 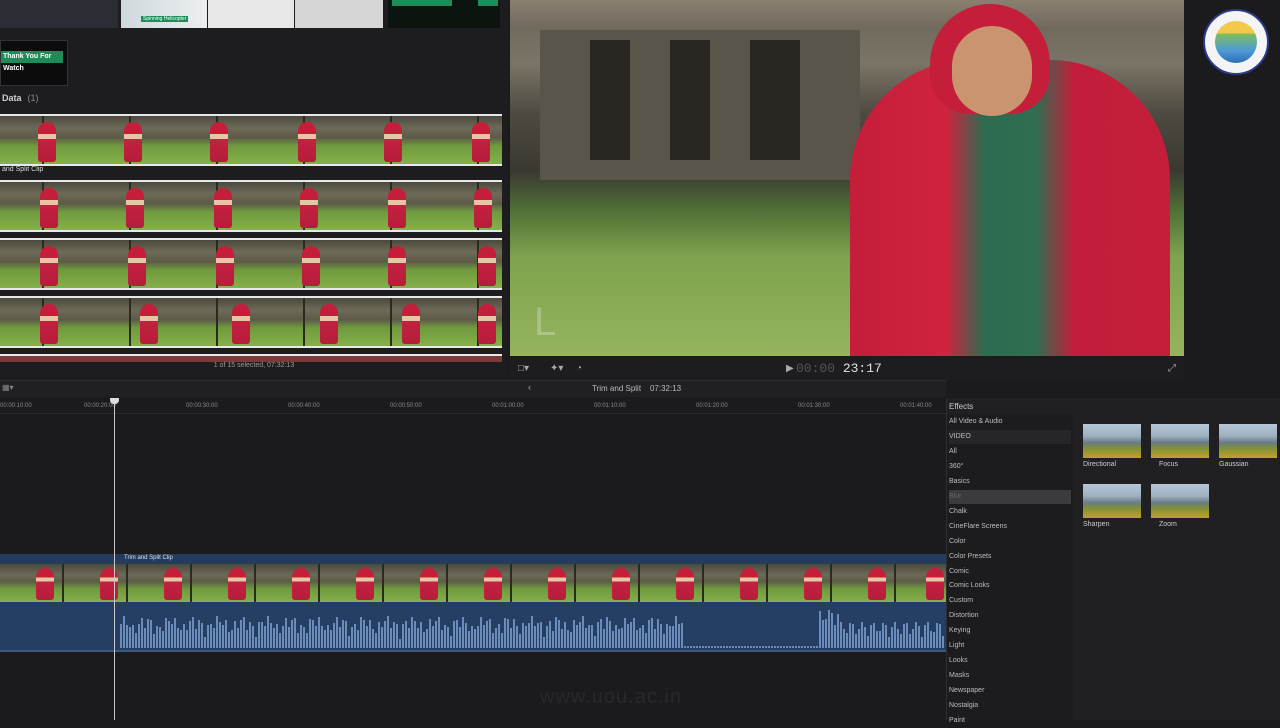 What do you see at coordinates (1010, 512) in the screenshot?
I see `effects-category-chalk: Chalk` at bounding box center [1010, 512].